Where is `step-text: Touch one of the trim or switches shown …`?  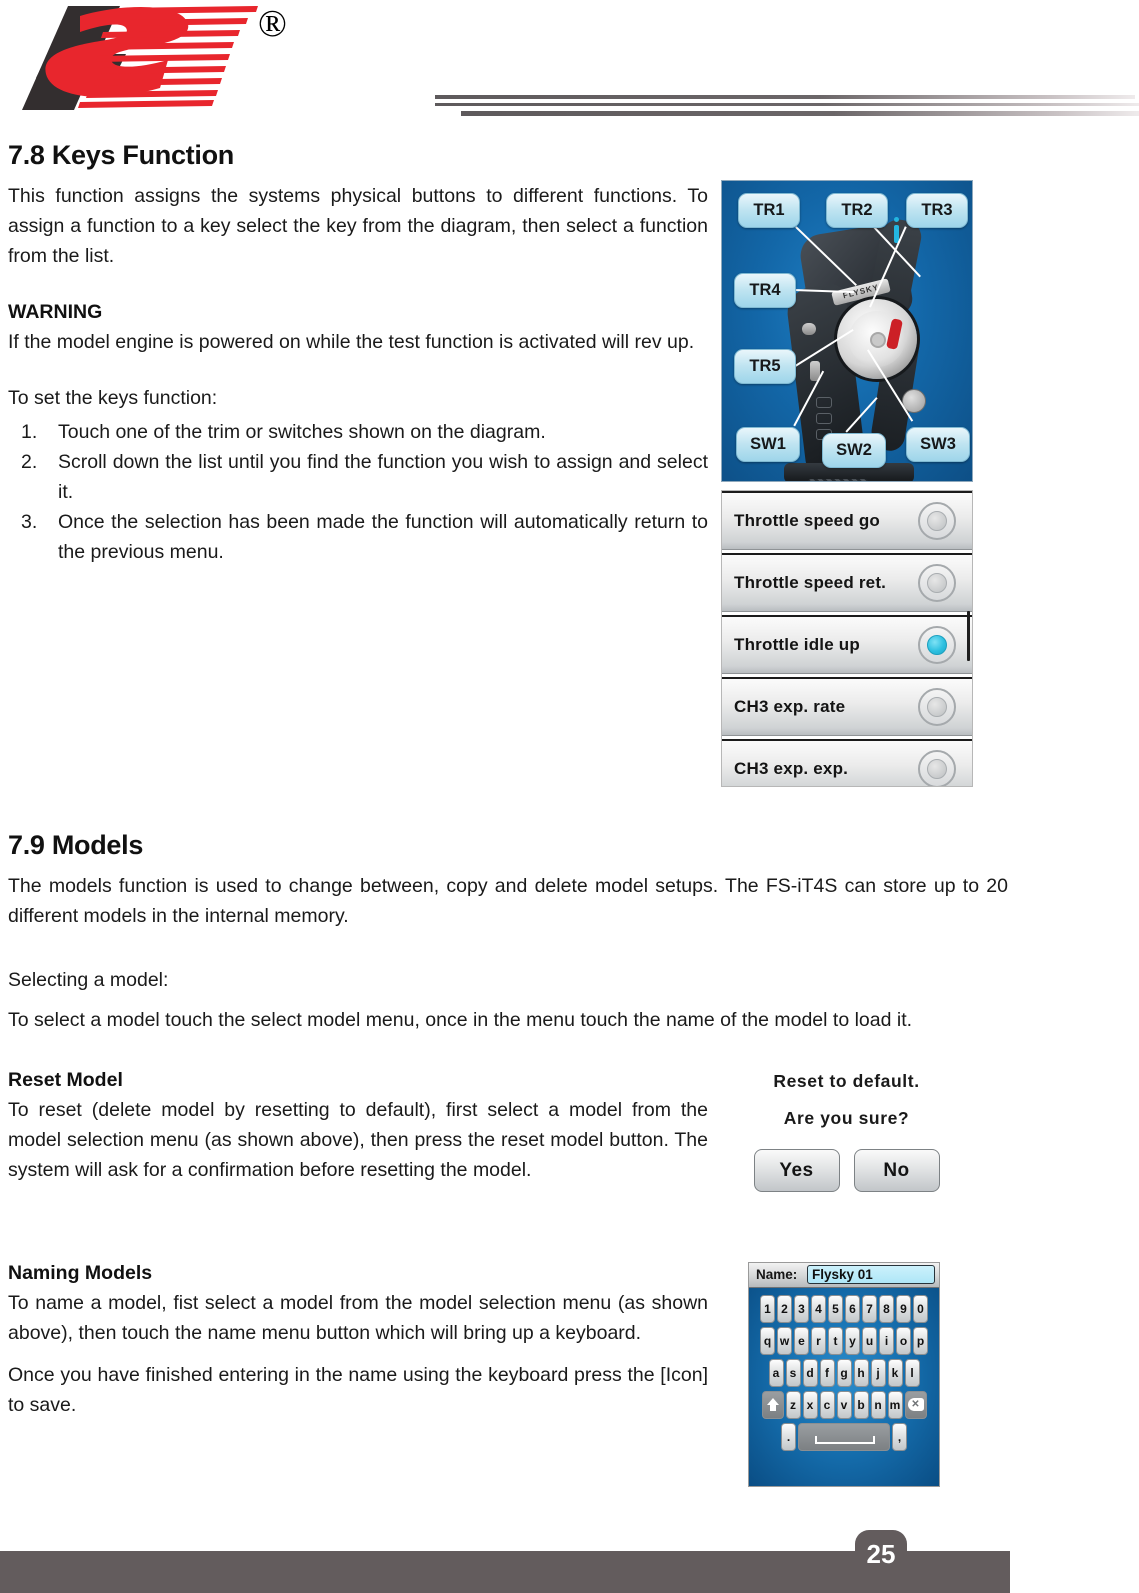
step-text: Touch one of the trim or switches shown … is located at coordinates (302, 432).